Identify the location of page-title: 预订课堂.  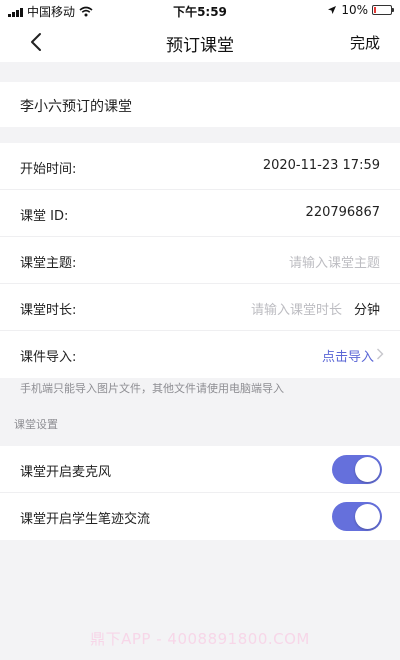
(200, 46).